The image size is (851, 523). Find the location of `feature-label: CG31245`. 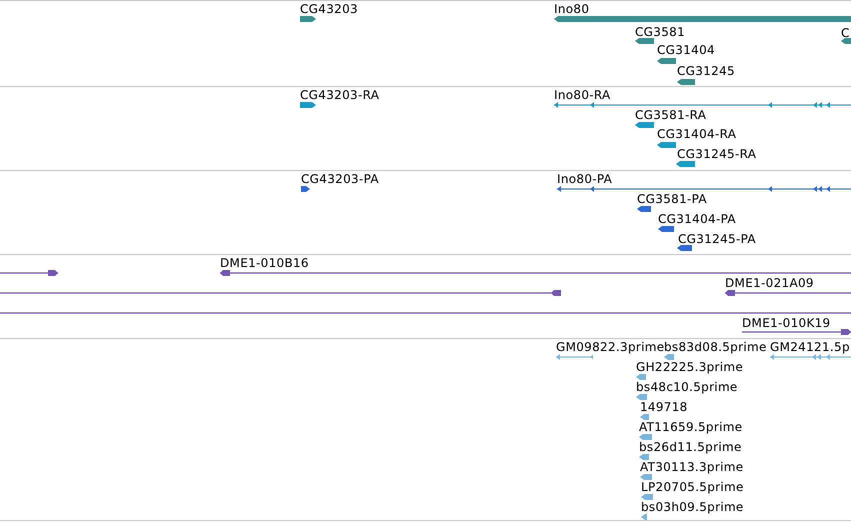

feature-label: CG31245 is located at coordinates (706, 71).